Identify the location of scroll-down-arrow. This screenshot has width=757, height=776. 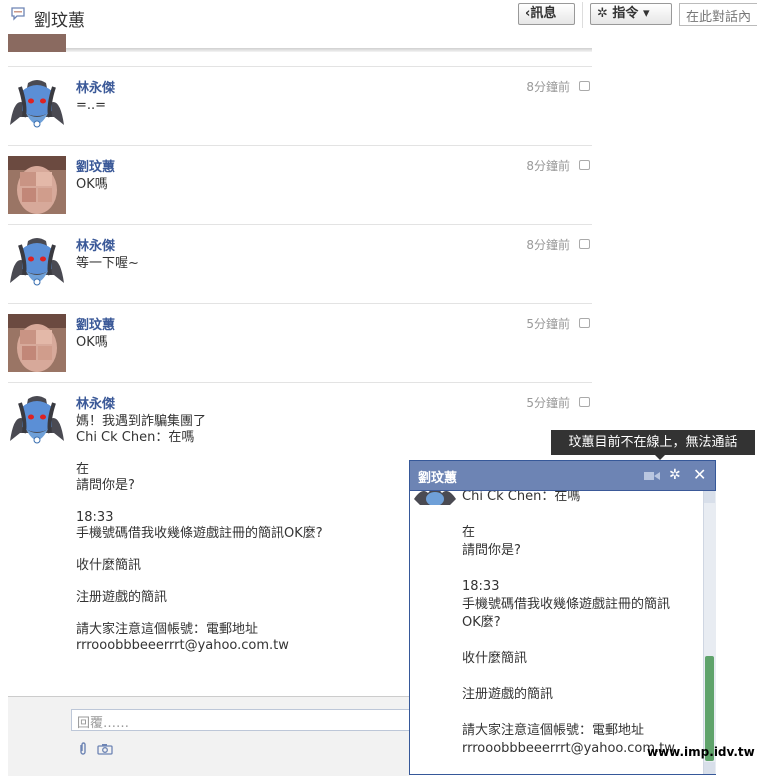
(709, 768).